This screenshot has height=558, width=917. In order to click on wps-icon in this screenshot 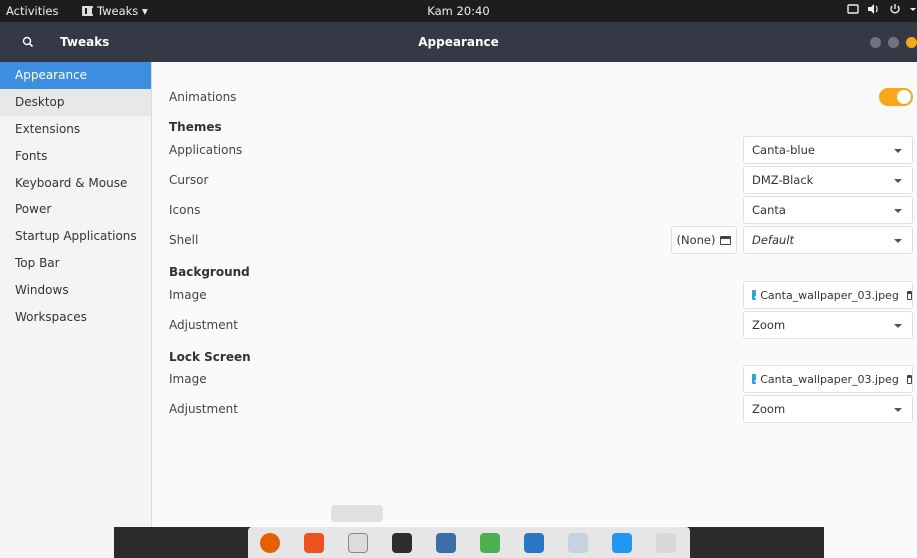, I will do `click(622, 543)`.